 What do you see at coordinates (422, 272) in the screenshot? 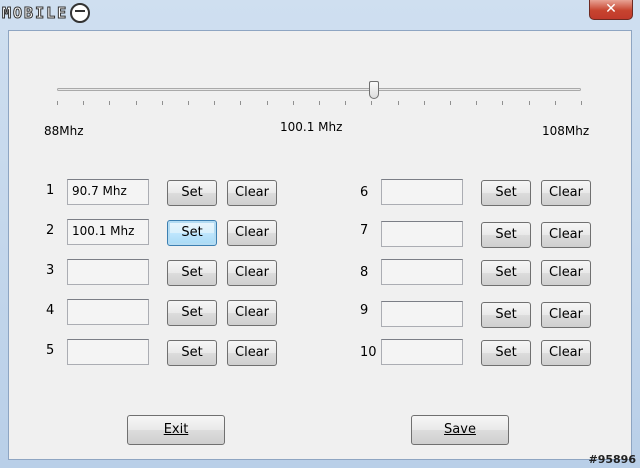
I see `preset-8-field` at bounding box center [422, 272].